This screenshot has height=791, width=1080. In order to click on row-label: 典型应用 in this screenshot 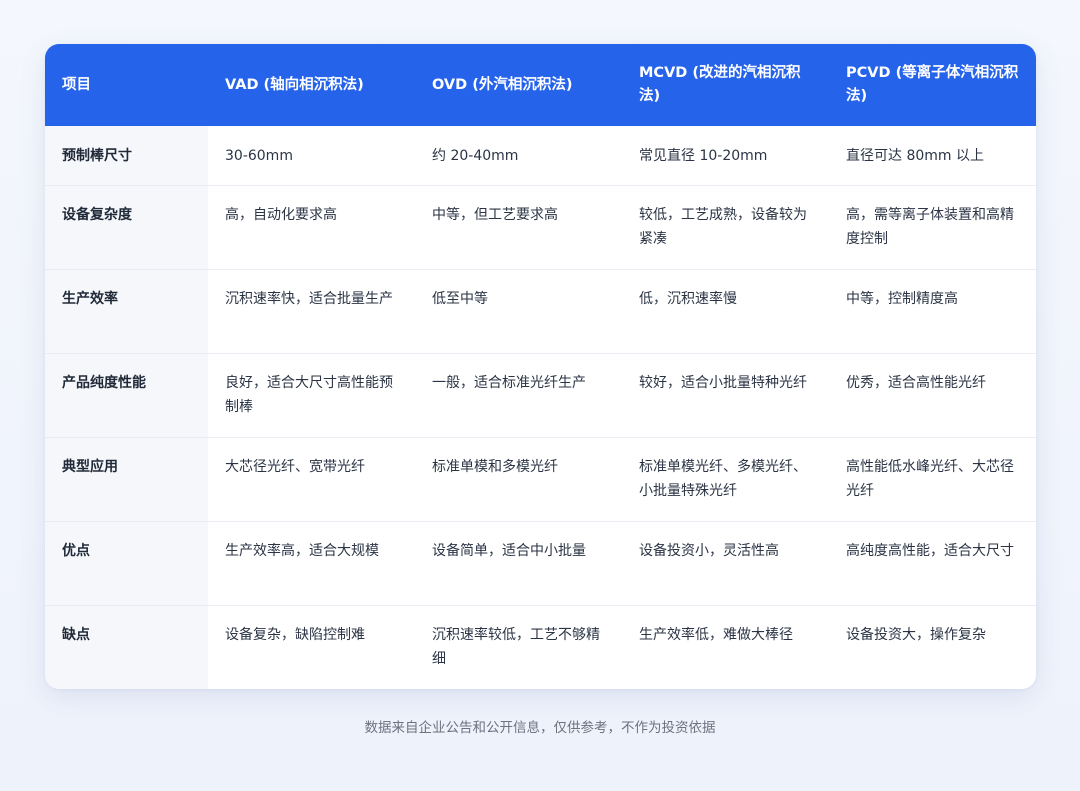, I will do `click(126, 479)`.